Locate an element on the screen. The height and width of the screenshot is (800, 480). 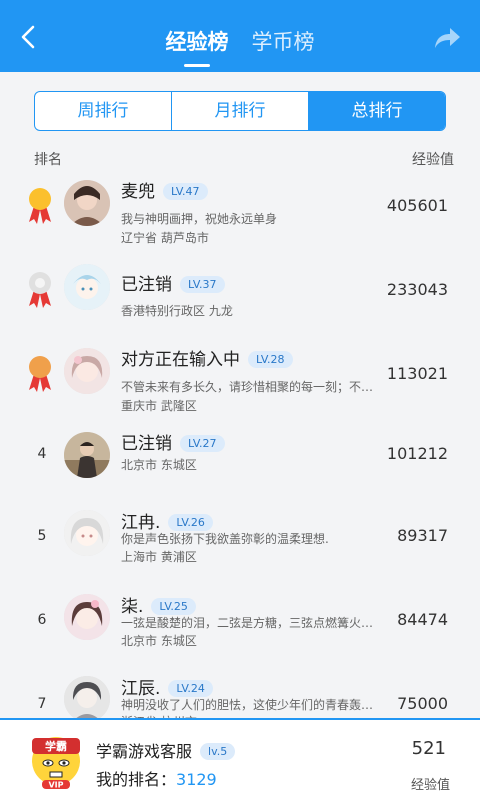
level-badge: LV.27 is located at coordinates (202, 443).